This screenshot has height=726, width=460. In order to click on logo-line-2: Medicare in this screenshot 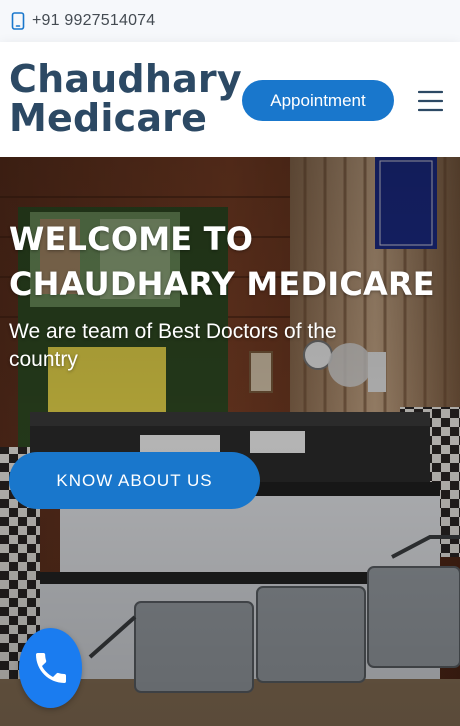, I will do `click(108, 118)`.